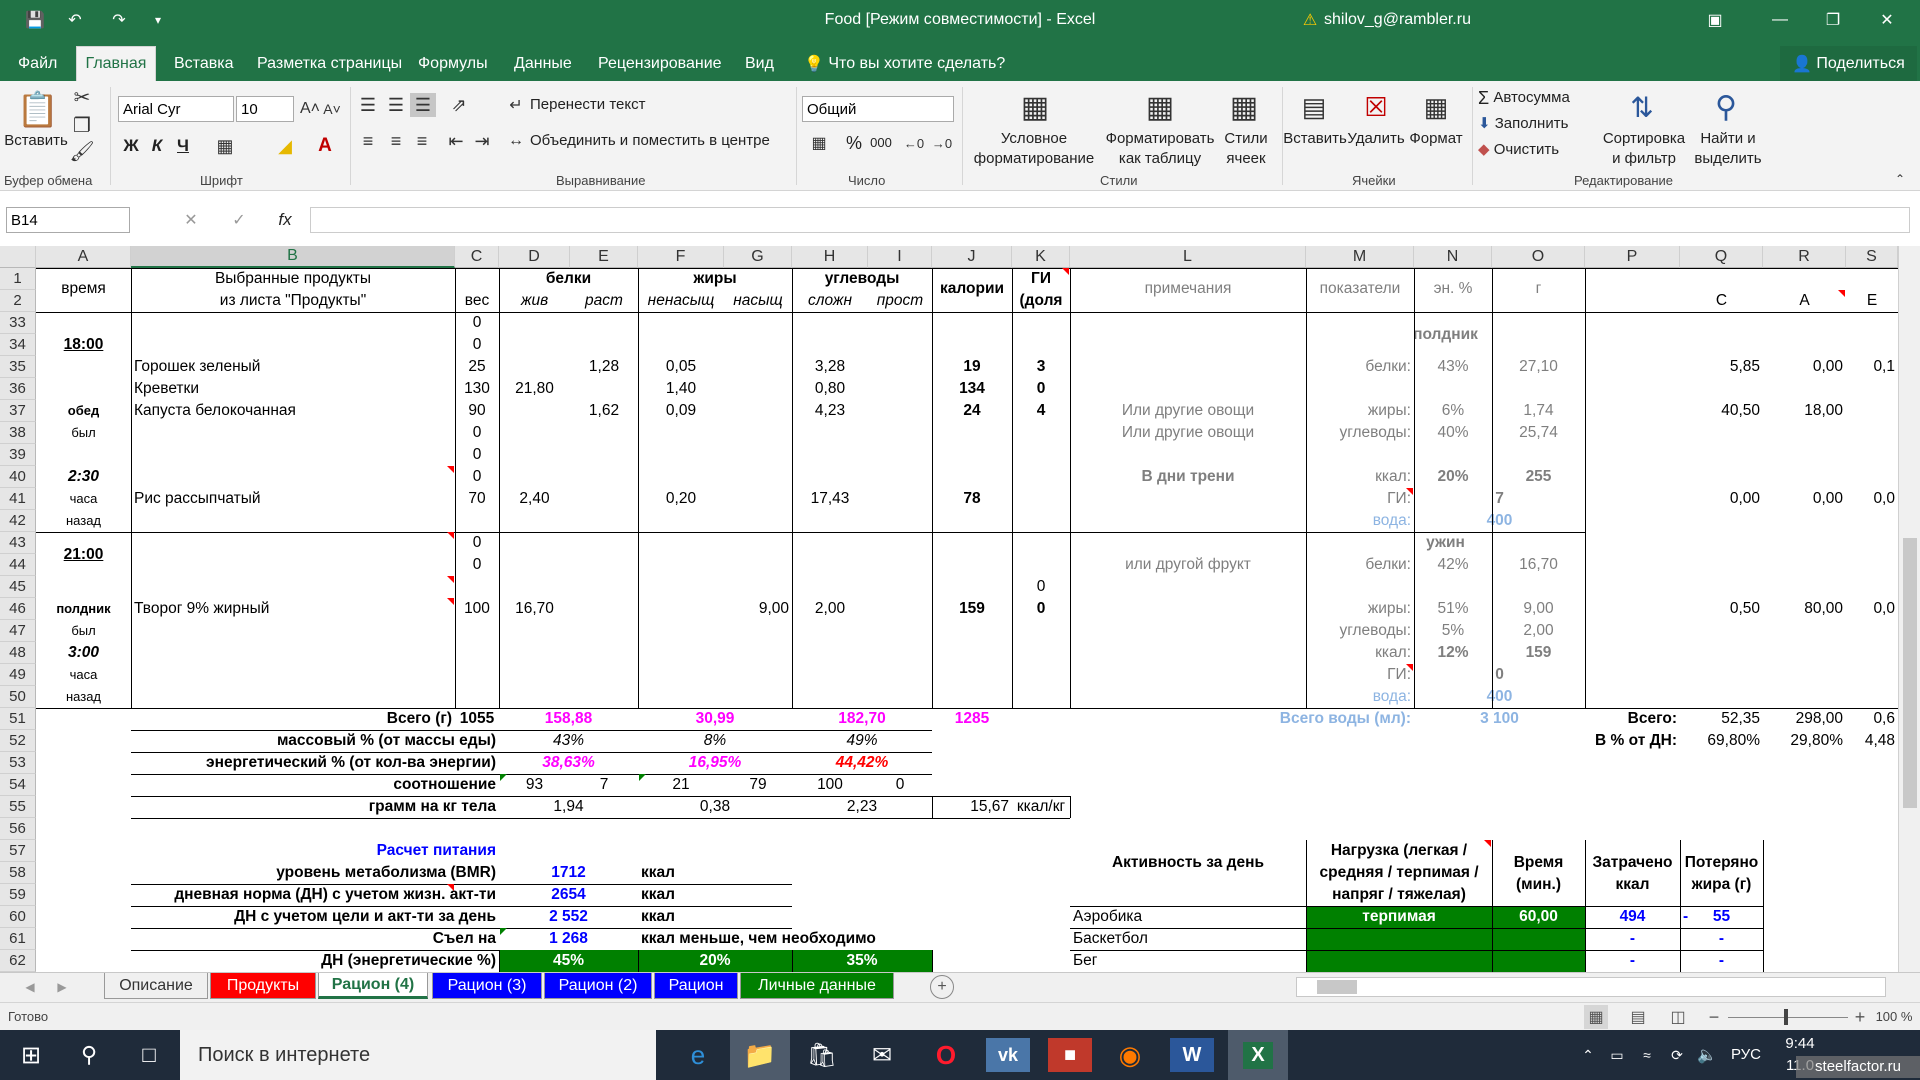 The width and height of the screenshot is (1920, 1080). Describe the element at coordinates (1041, 257) in the screenshot. I see `column-header-K: K` at that location.